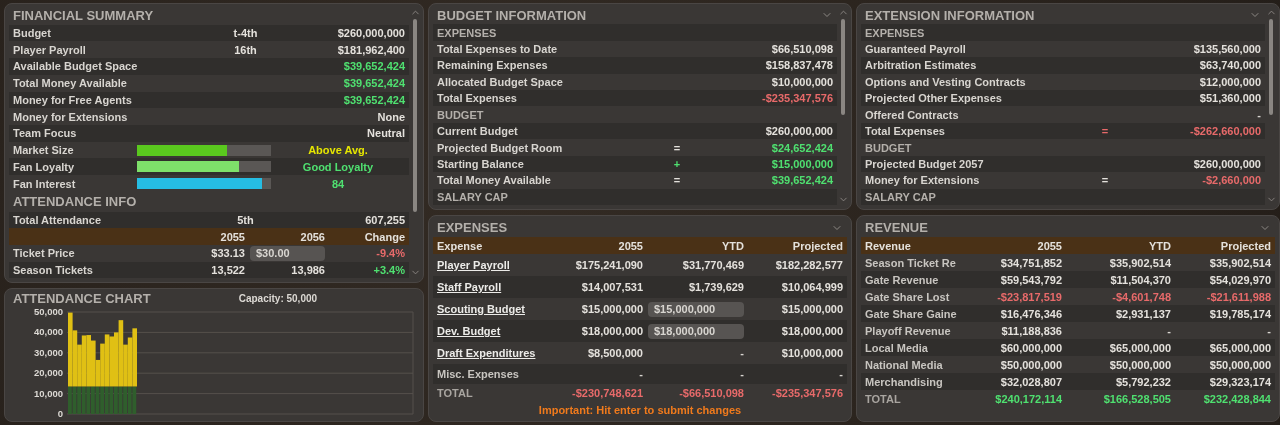 The image size is (1280, 425). What do you see at coordinates (895, 32) in the screenshot?
I see `section-title: EXPENSES` at bounding box center [895, 32].